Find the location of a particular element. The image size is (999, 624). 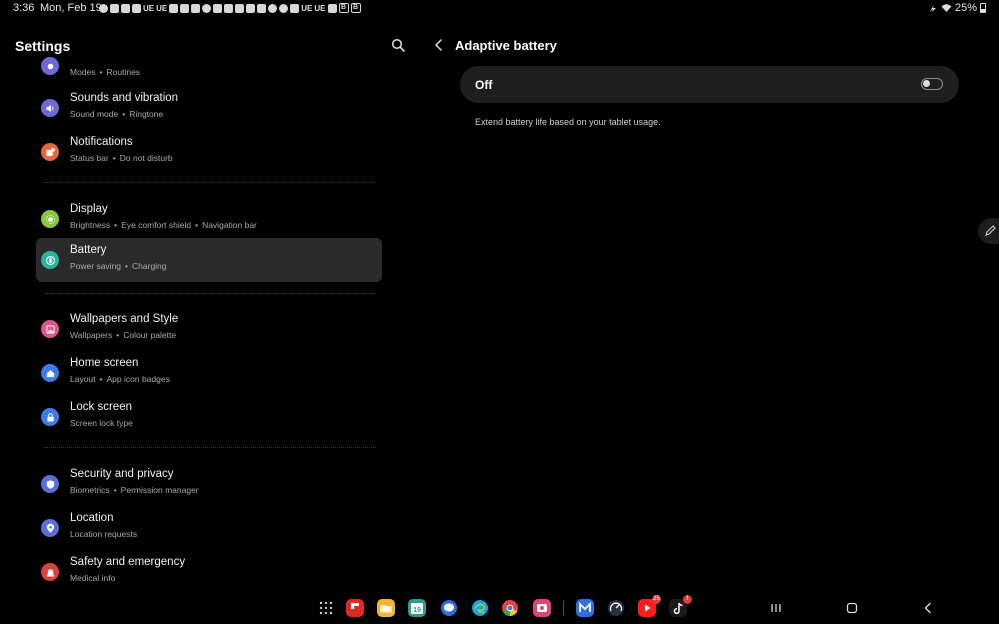

location-icon is located at coordinates (50, 528).